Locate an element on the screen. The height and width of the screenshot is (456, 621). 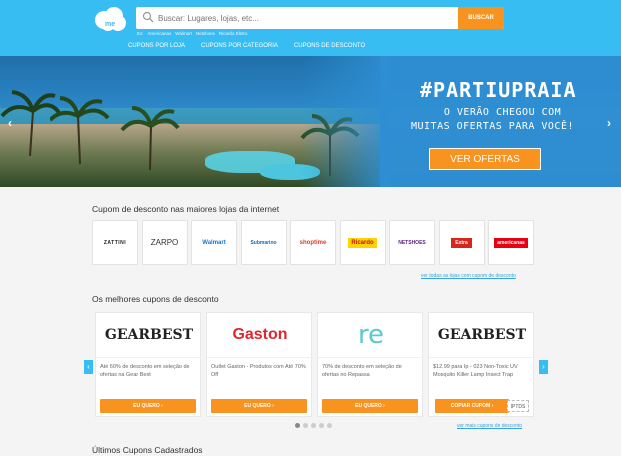
search-bar: BUSCAR is located at coordinates (320, 18).